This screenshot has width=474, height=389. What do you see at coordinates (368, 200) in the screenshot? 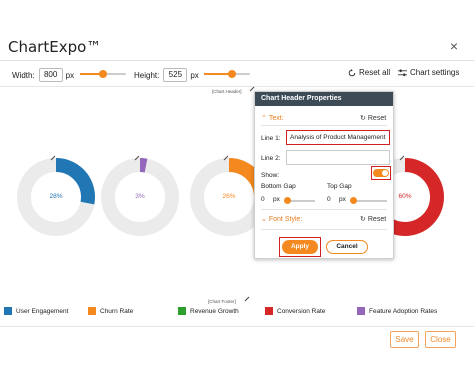
I see `top-gap-slider` at bounding box center [368, 200].